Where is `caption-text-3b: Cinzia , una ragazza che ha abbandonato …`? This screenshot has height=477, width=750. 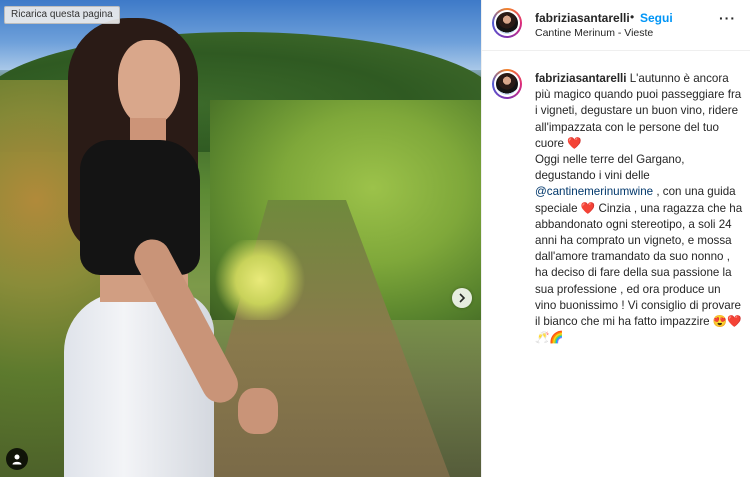 caption-text-3b: Cinzia , una ragazza che ha abbandonato … is located at coordinates (639, 265).